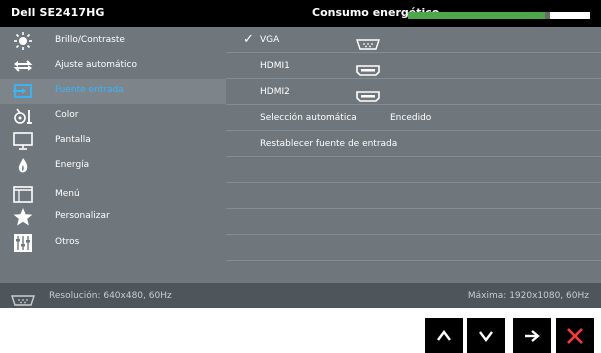 The width and height of the screenshot is (601, 353). I want to click on current-resolution: Resolución: 640x480, 60Hz, so click(110, 296).